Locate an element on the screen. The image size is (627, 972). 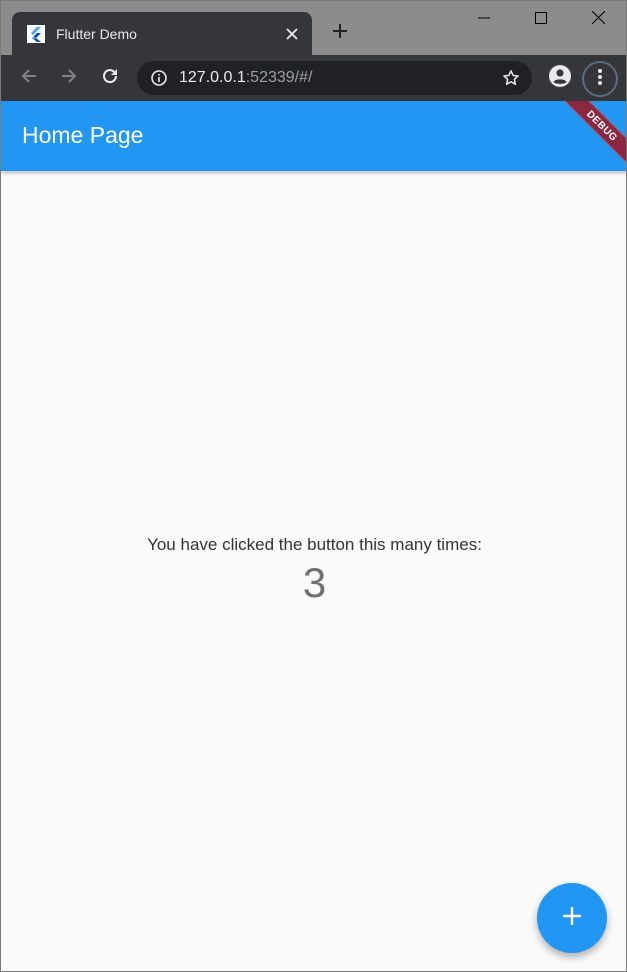
bookmark-star-icon is located at coordinates (511, 78).